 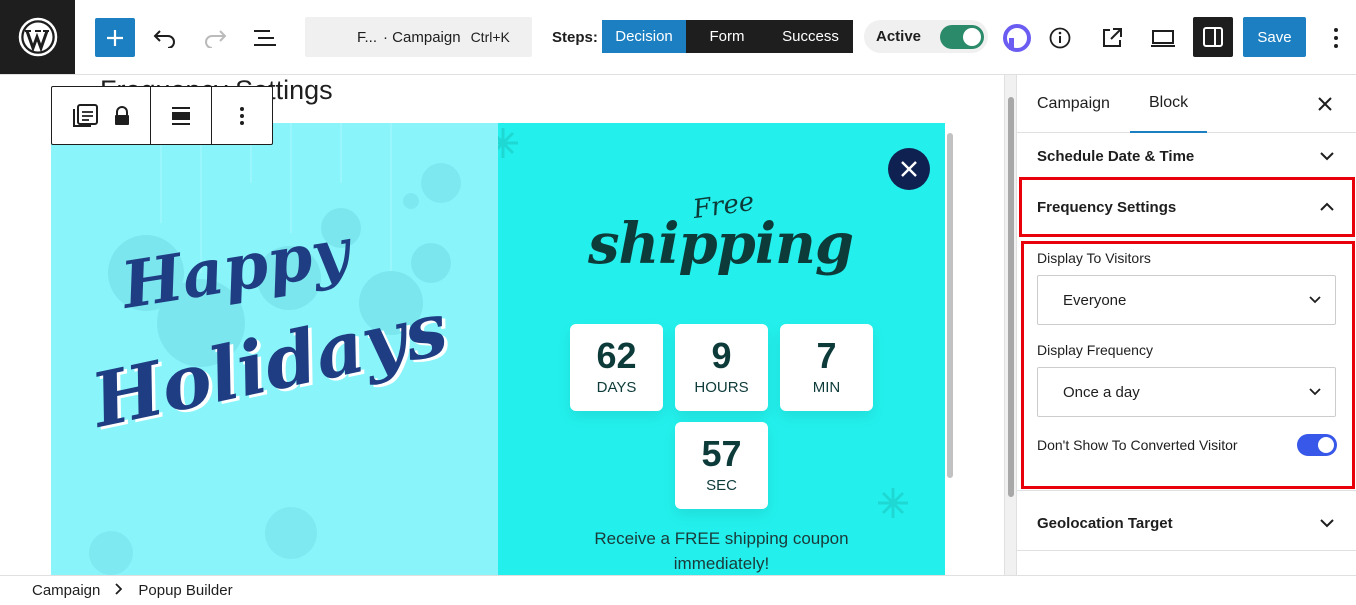 I want to click on redo-button, so click(x=215, y=38).